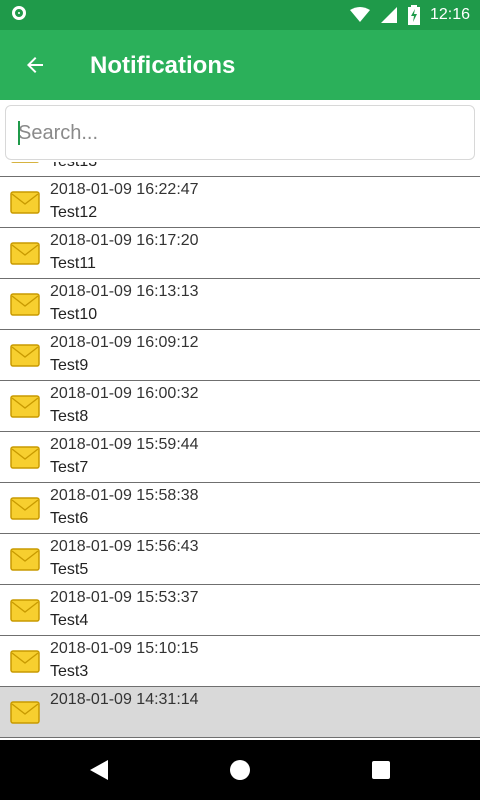  Describe the element at coordinates (19, 133) in the screenshot. I see `text-cursor` at that location.